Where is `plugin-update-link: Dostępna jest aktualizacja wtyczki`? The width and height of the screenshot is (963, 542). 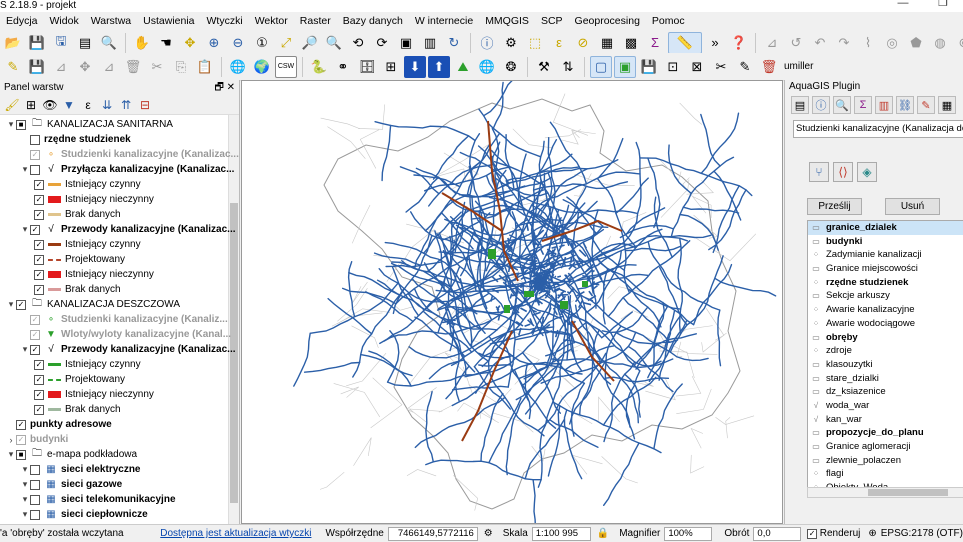 plugin-update-link: Dostępna jest aktualizacja wtyczki is located at coordinates (235, 533).